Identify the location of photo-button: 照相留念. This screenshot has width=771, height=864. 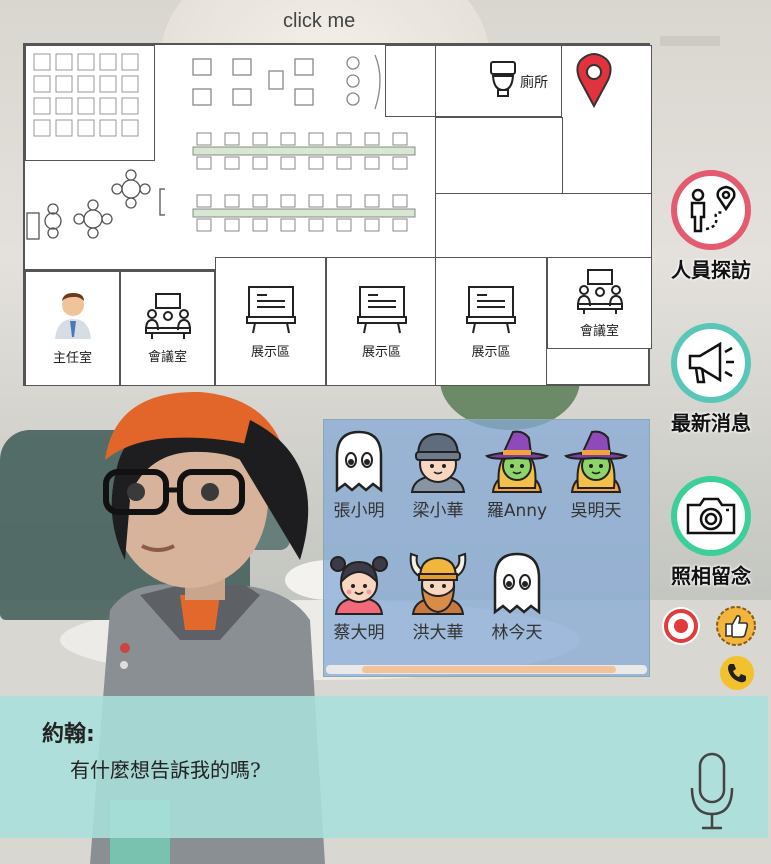
(711, 532).